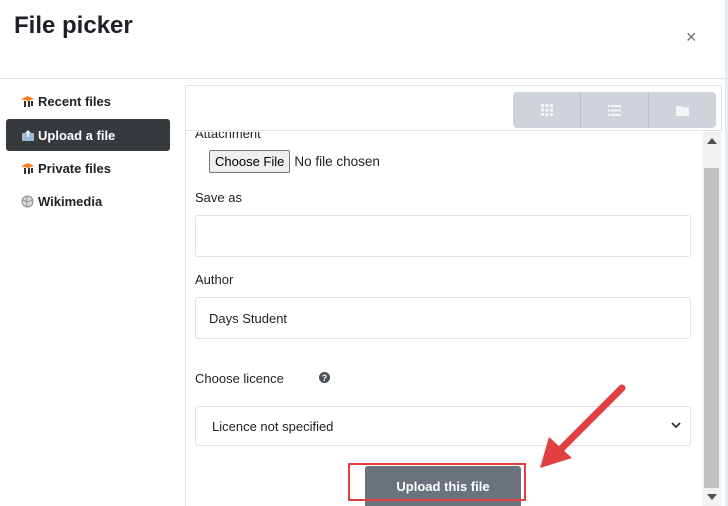 The image size is (728, 506). What do you see at coordinates (218, 197) in the screenshot?
I see `save-as-label: Save as` at bounding box center [218, 197].